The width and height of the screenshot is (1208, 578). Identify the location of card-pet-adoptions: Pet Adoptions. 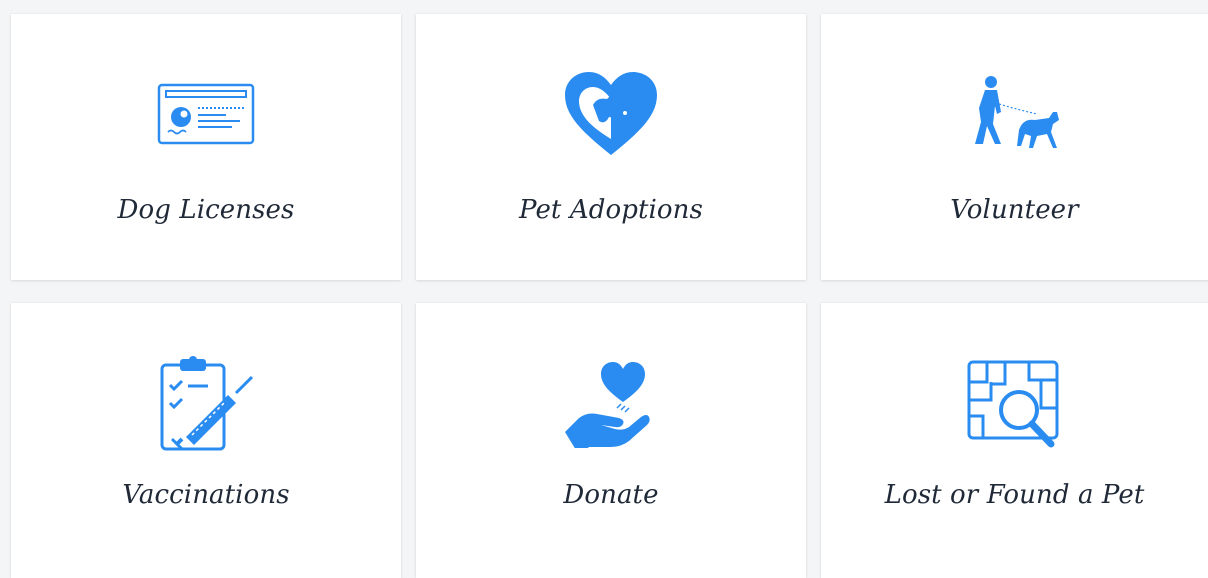
(611, 147).